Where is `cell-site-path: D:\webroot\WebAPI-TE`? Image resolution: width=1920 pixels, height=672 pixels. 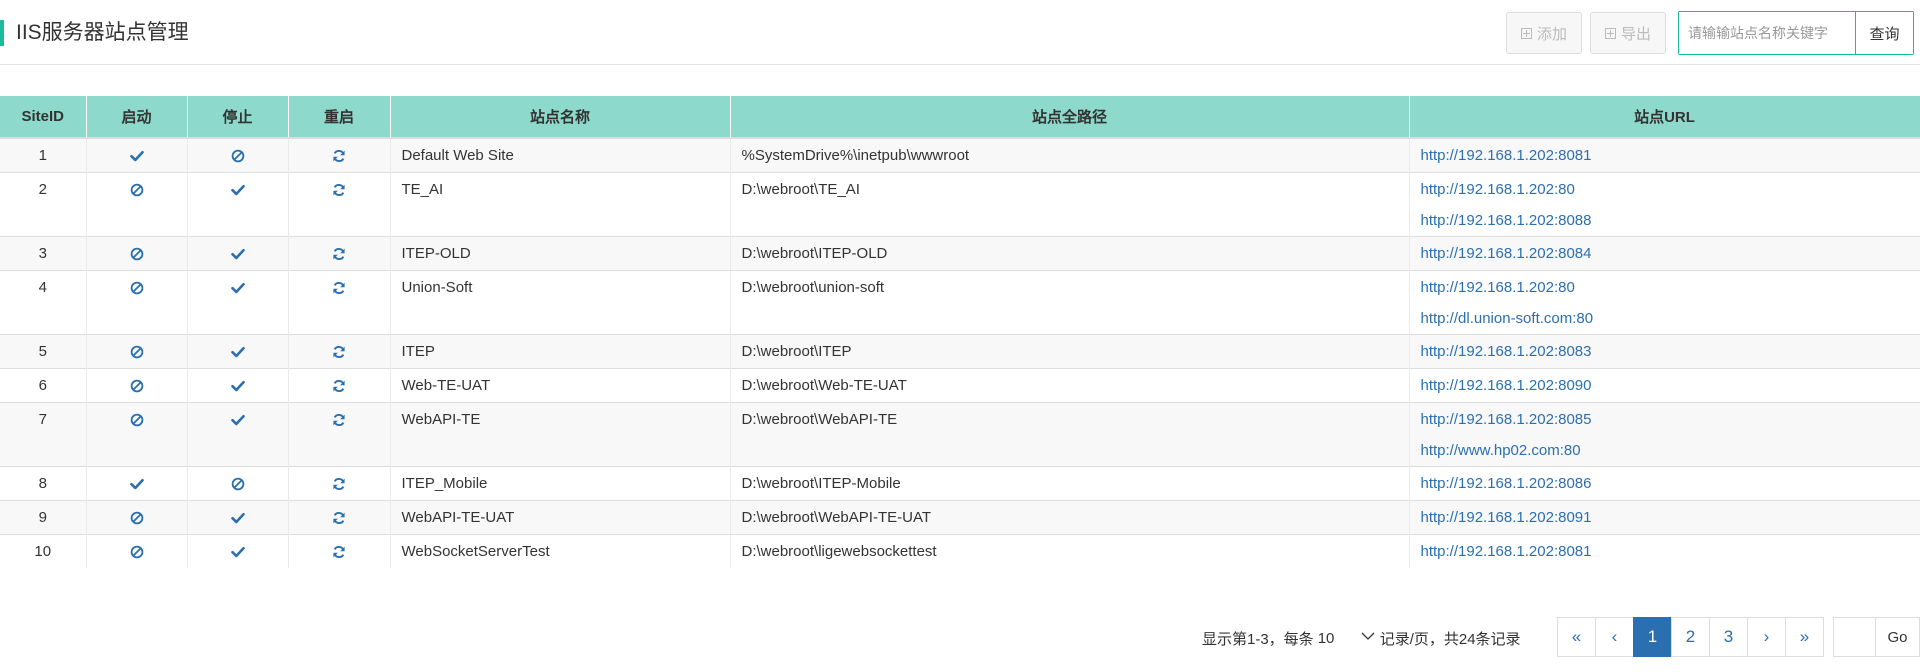
cell-site-path: D:\webroot\WebAPI-TE is located at coordinates (1070, 434).